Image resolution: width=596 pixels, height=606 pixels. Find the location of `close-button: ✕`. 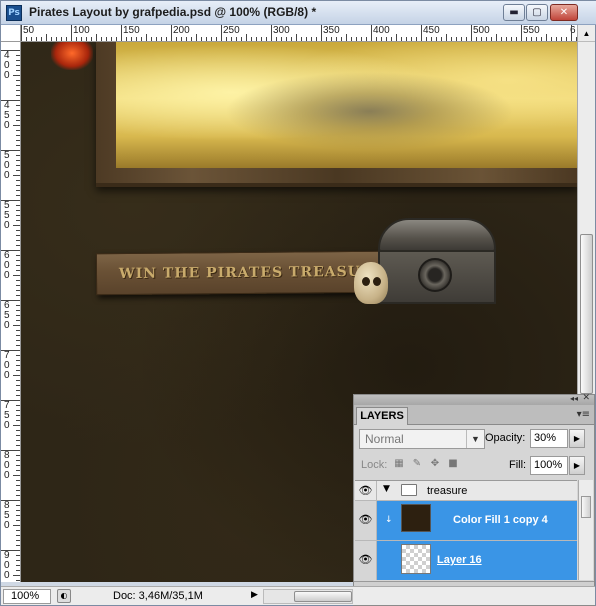

close-button: ✕ is located at coordinates (564, 12).